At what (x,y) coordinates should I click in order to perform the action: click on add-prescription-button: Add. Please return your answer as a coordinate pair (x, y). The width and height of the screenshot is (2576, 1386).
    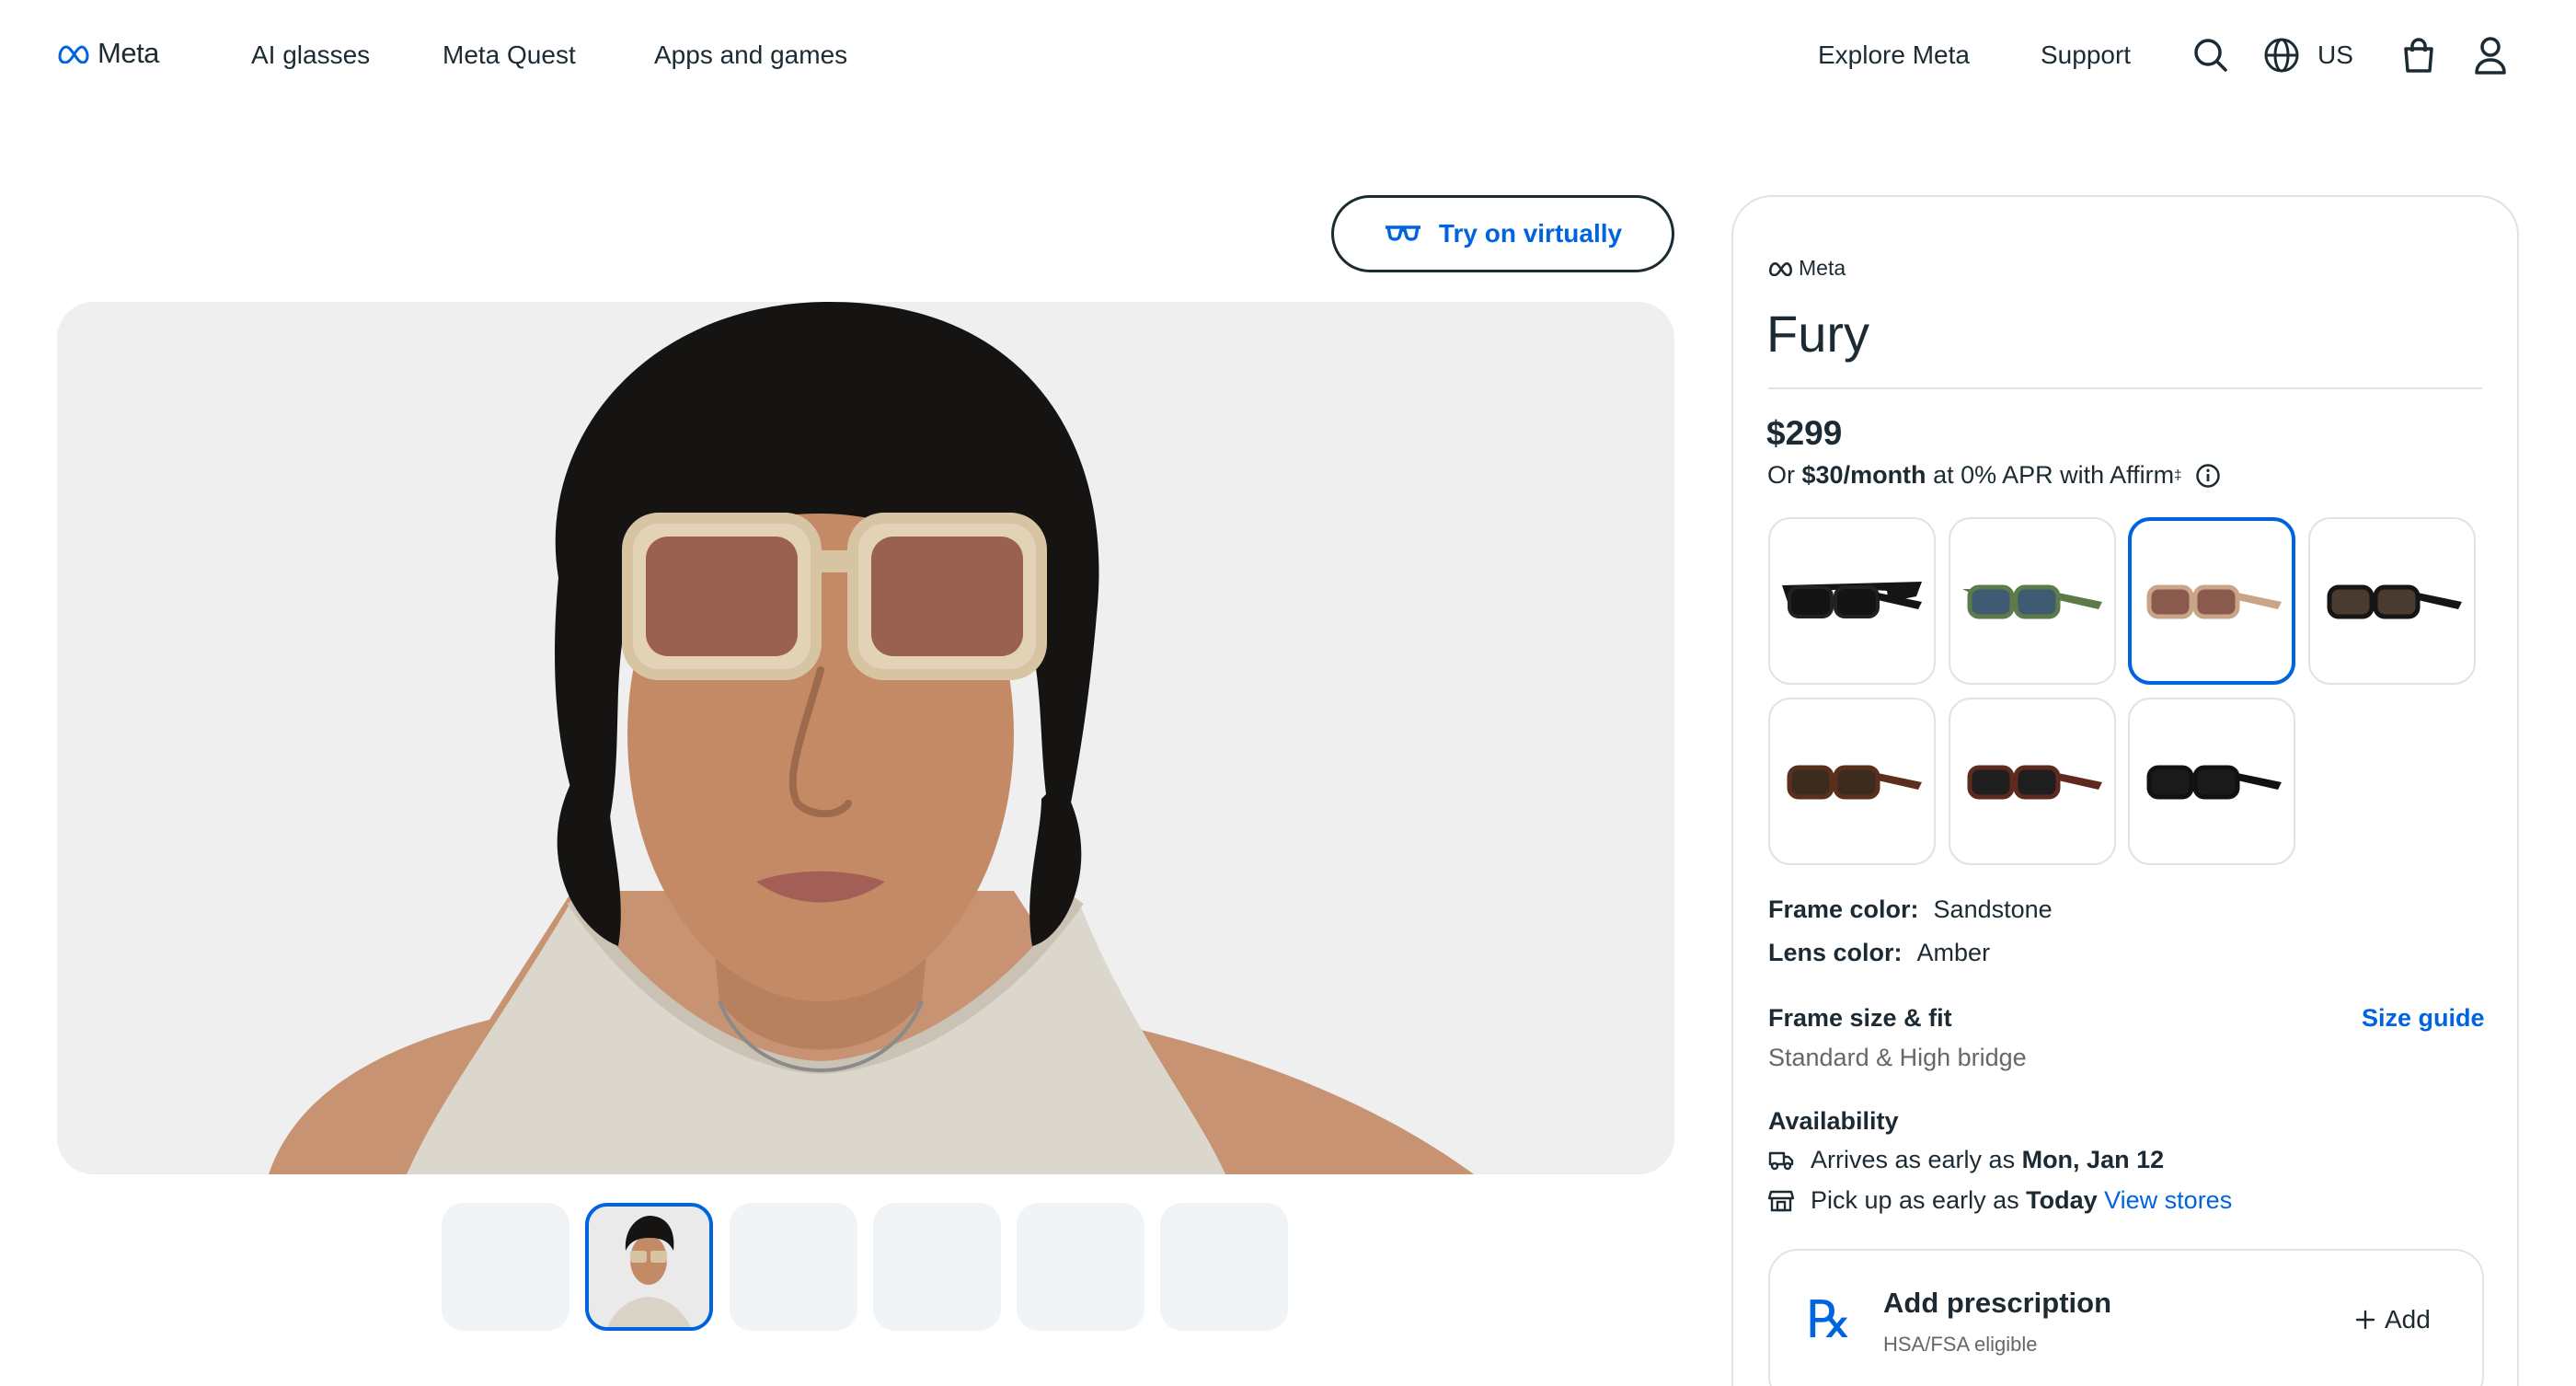
    Looking at the image, I should click on (2393, 1319).